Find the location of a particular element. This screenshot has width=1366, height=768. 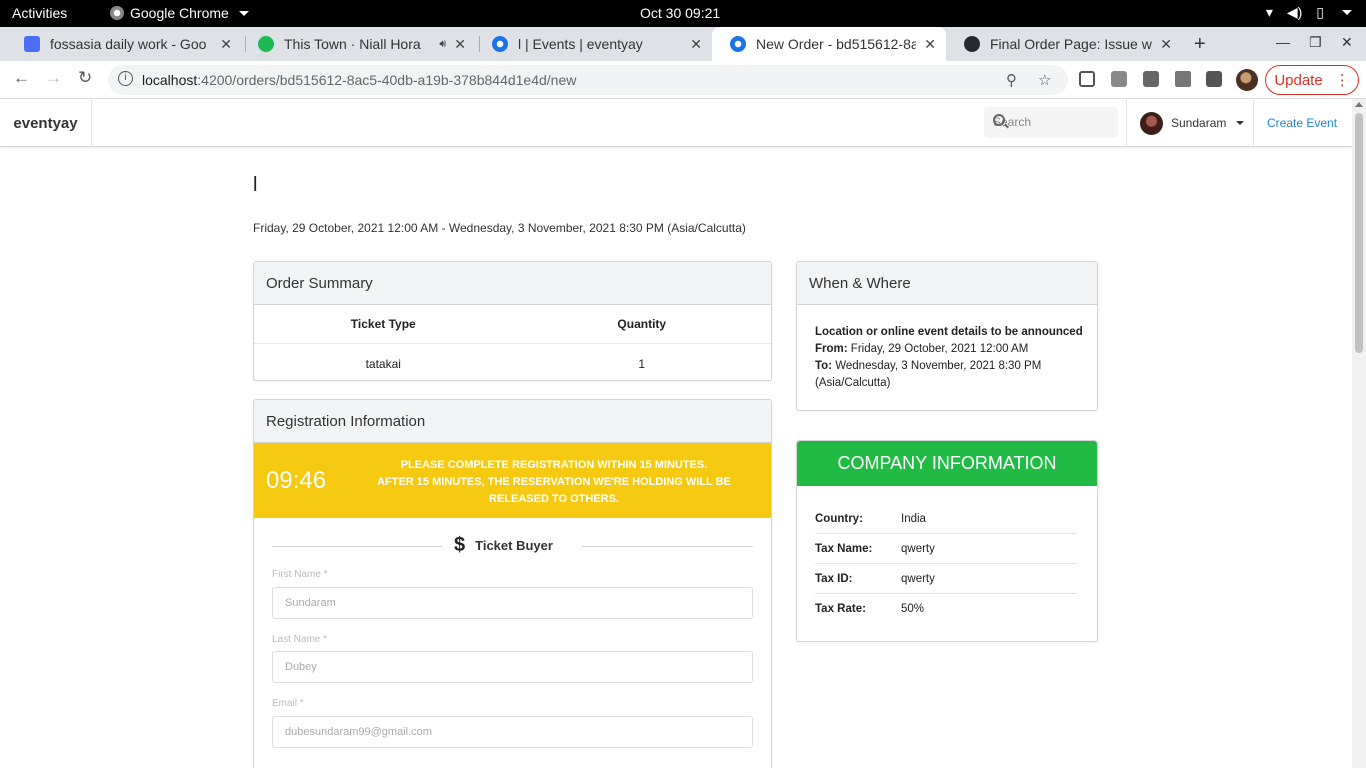

puzzle-icon is located at coordinates (1183, 79).